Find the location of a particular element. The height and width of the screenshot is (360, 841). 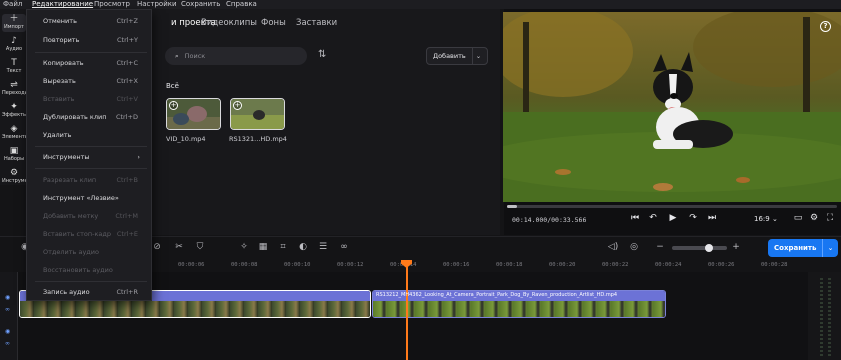

settings-icon: ⚙ is located at coordinates (814, 218).